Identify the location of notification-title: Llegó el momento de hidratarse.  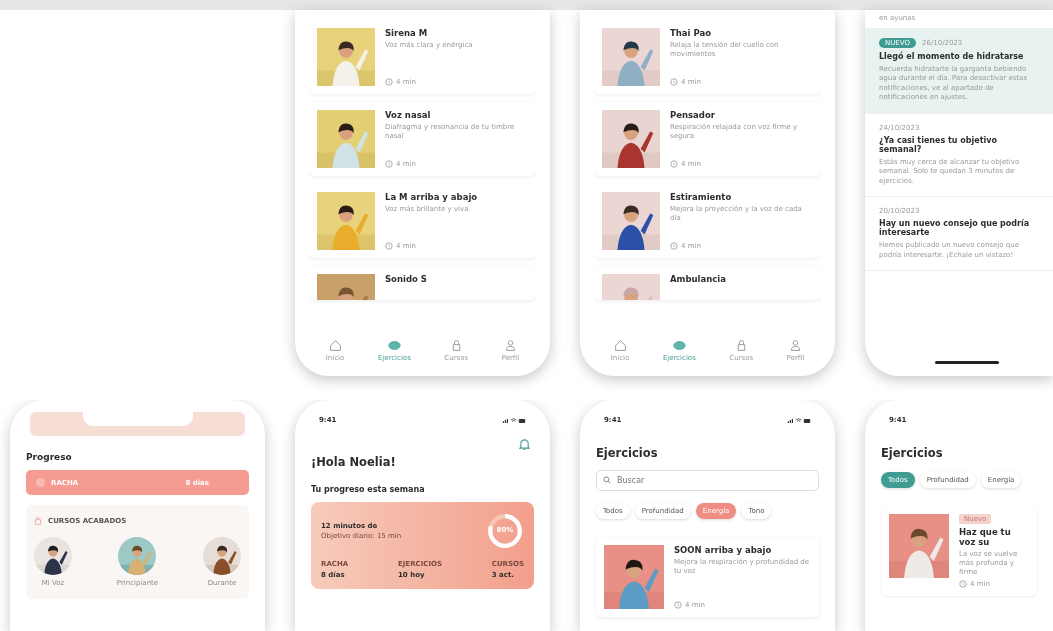
(952, 56).